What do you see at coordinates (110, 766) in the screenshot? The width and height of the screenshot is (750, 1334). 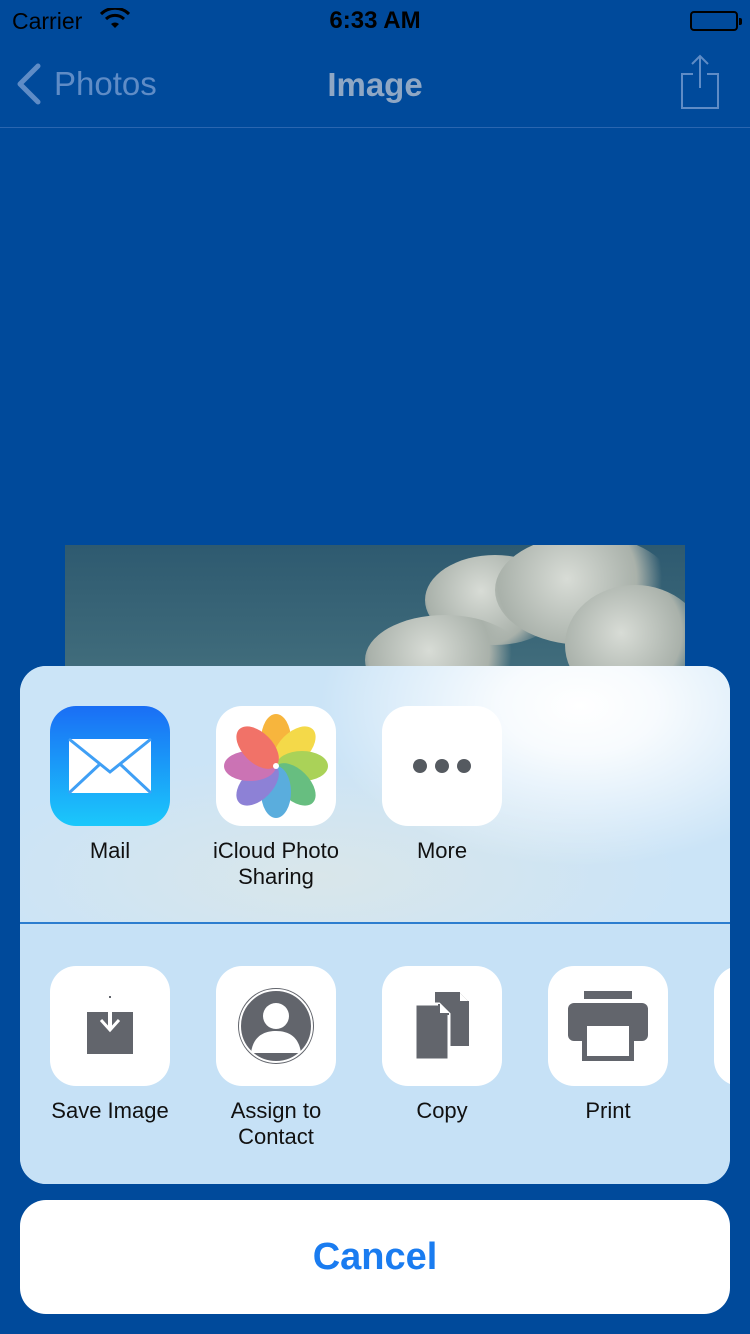 I see `mail-icon` at bounding box center [110, 766].